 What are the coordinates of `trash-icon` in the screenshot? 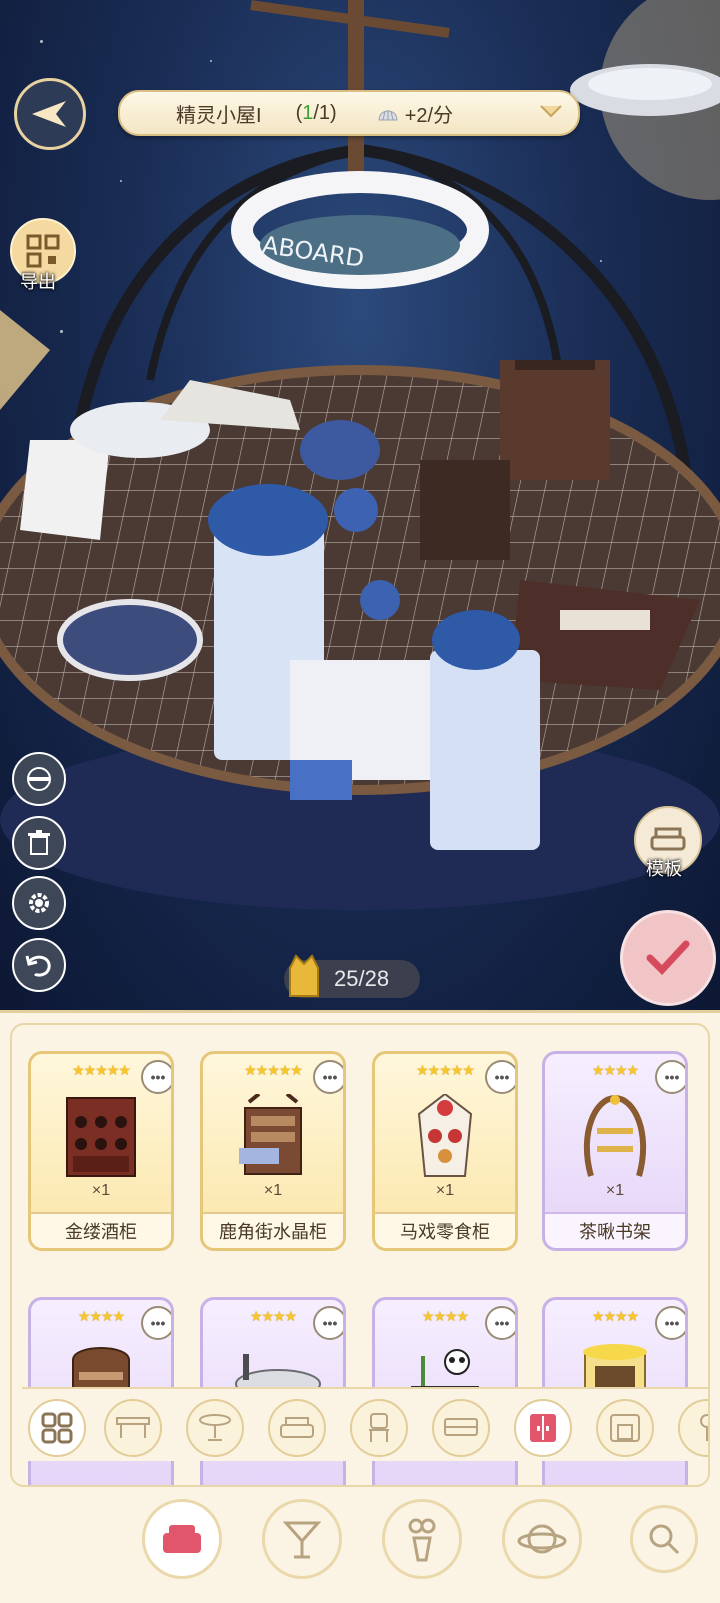 It's located at (39, 842).